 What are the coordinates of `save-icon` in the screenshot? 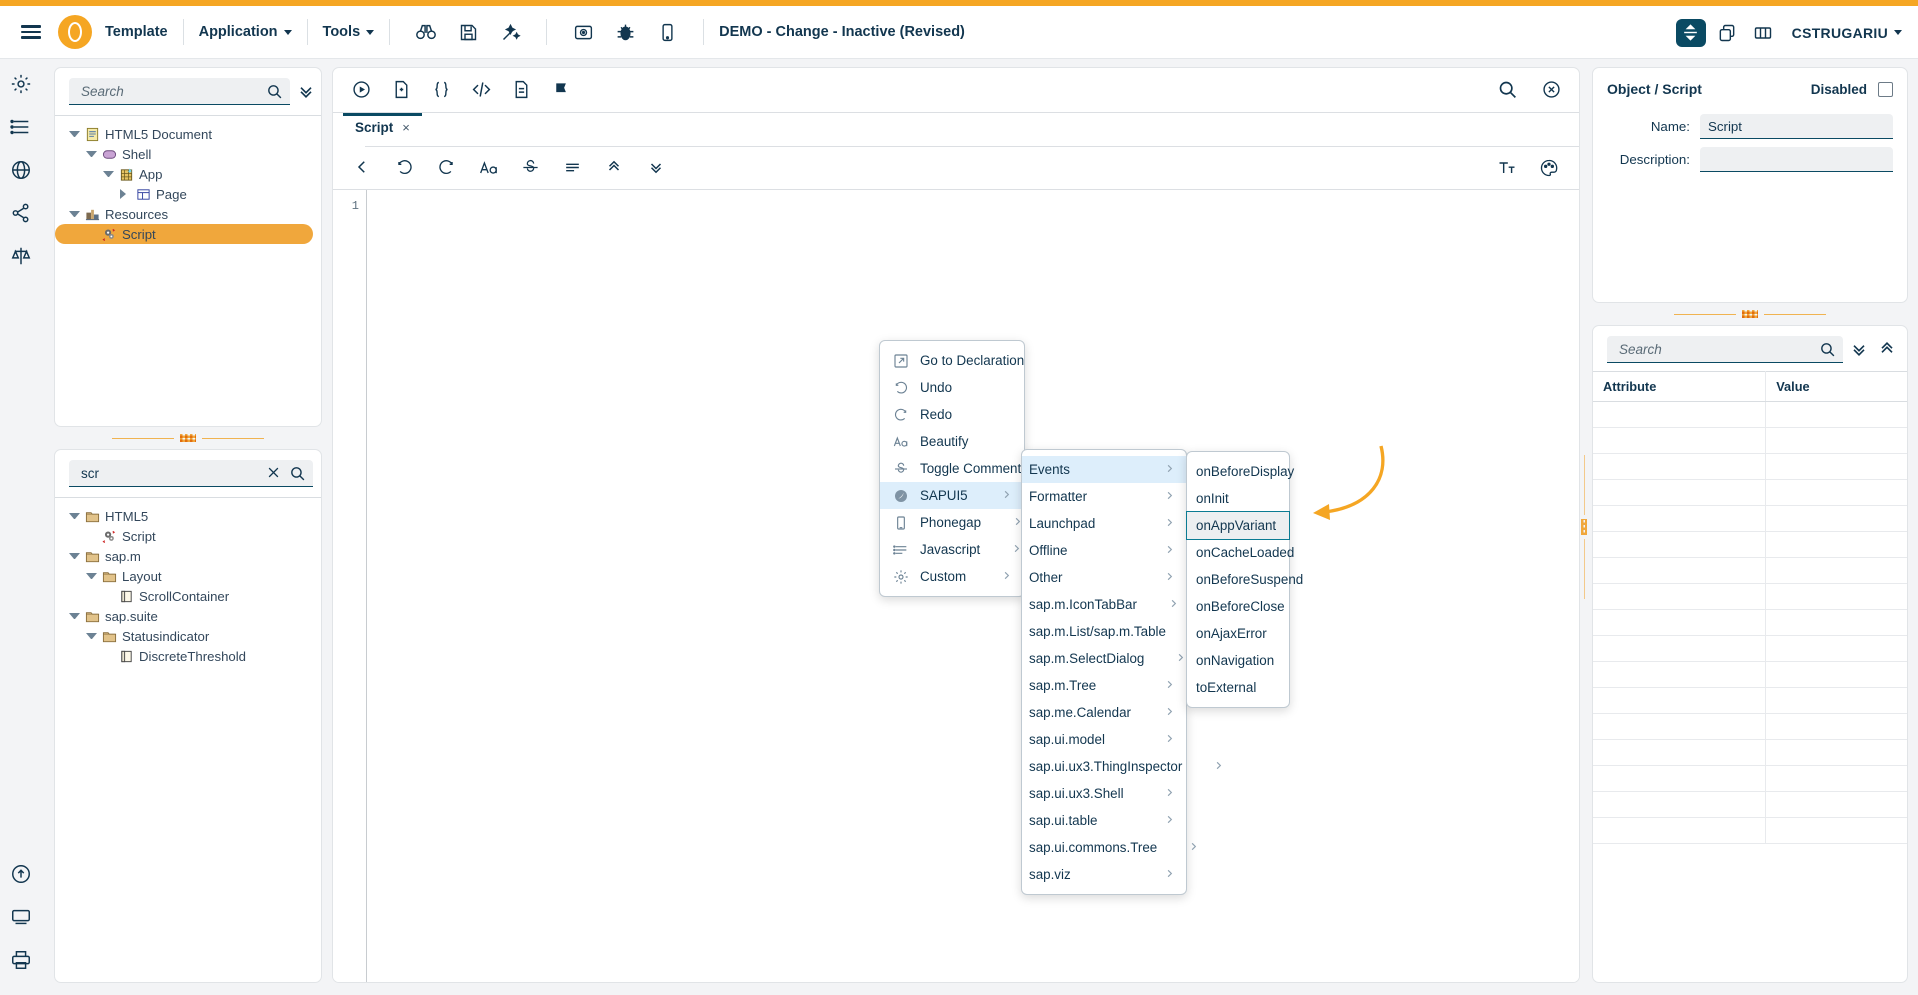 It's located at (468, 32).